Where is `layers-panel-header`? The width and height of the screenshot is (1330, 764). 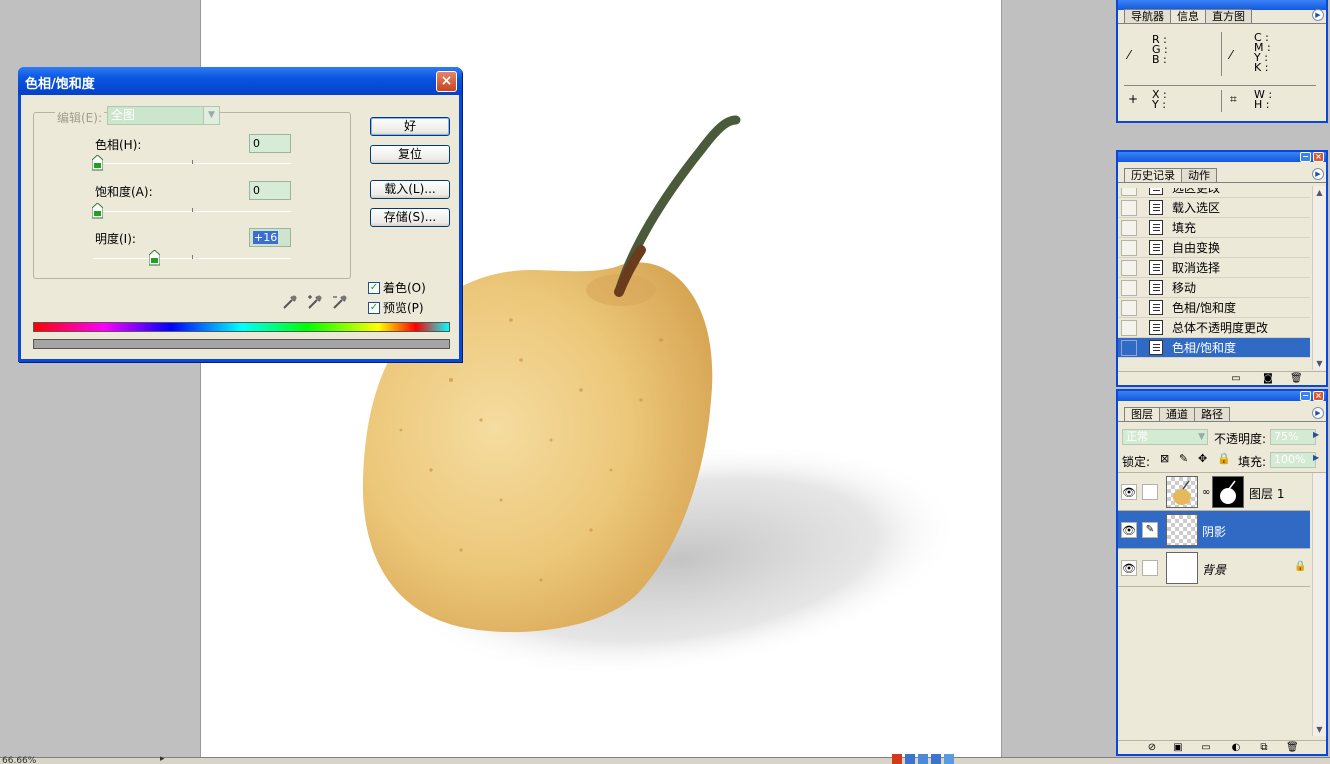
layers-panel-header is located at coordinates (1222, 396).